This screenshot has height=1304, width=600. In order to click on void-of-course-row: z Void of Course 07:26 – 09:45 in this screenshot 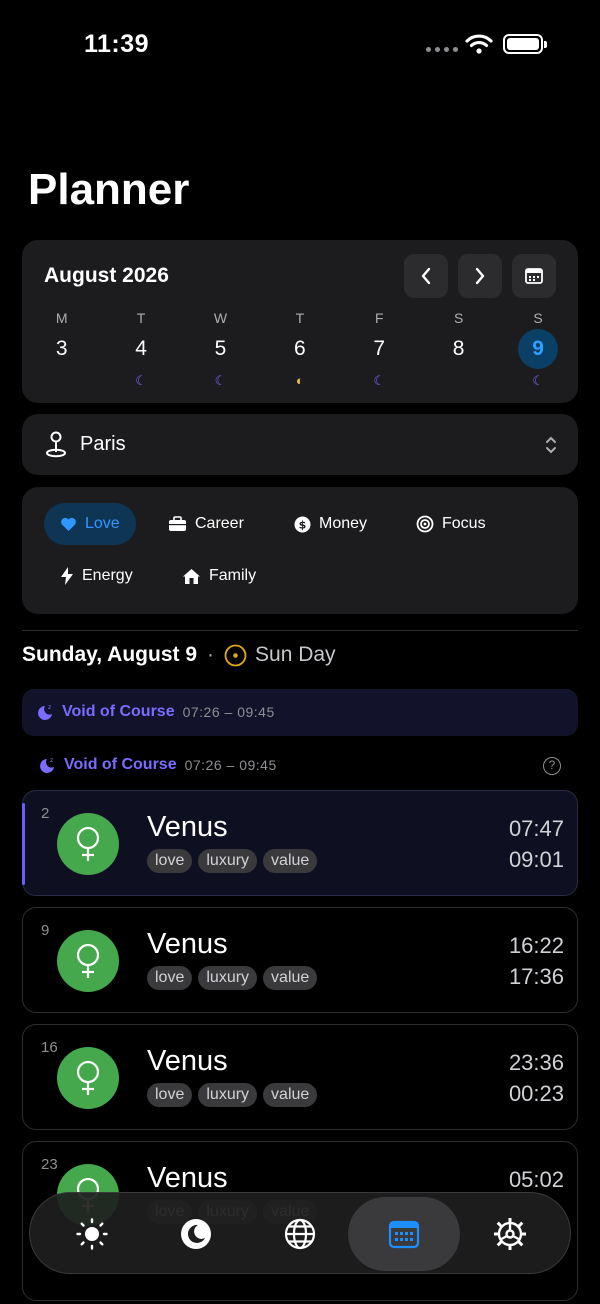, I will do `click(157, 765)`.